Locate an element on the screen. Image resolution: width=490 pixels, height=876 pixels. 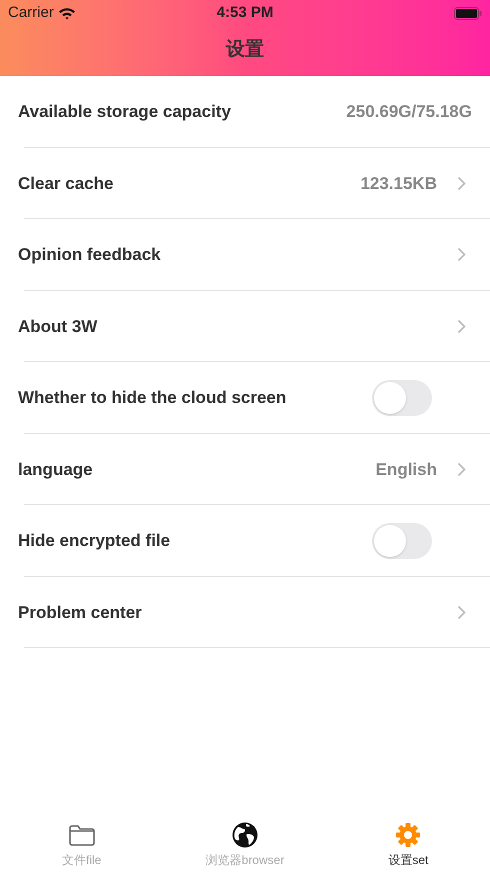
row-label: Opinion feedback is located at coordinates (90, 255).